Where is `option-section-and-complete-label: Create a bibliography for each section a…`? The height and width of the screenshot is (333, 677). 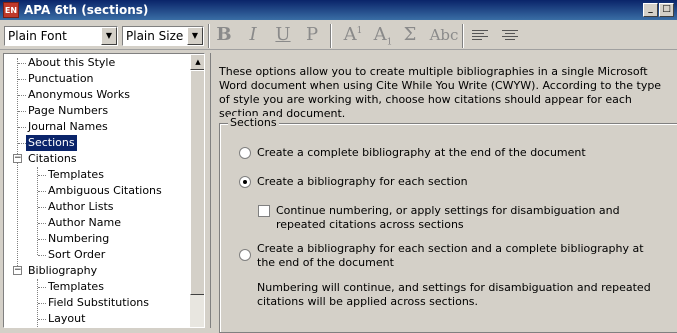
option-section-and-complete-label: Create a bibliography for each section a… is located at coordinates (457, 256).